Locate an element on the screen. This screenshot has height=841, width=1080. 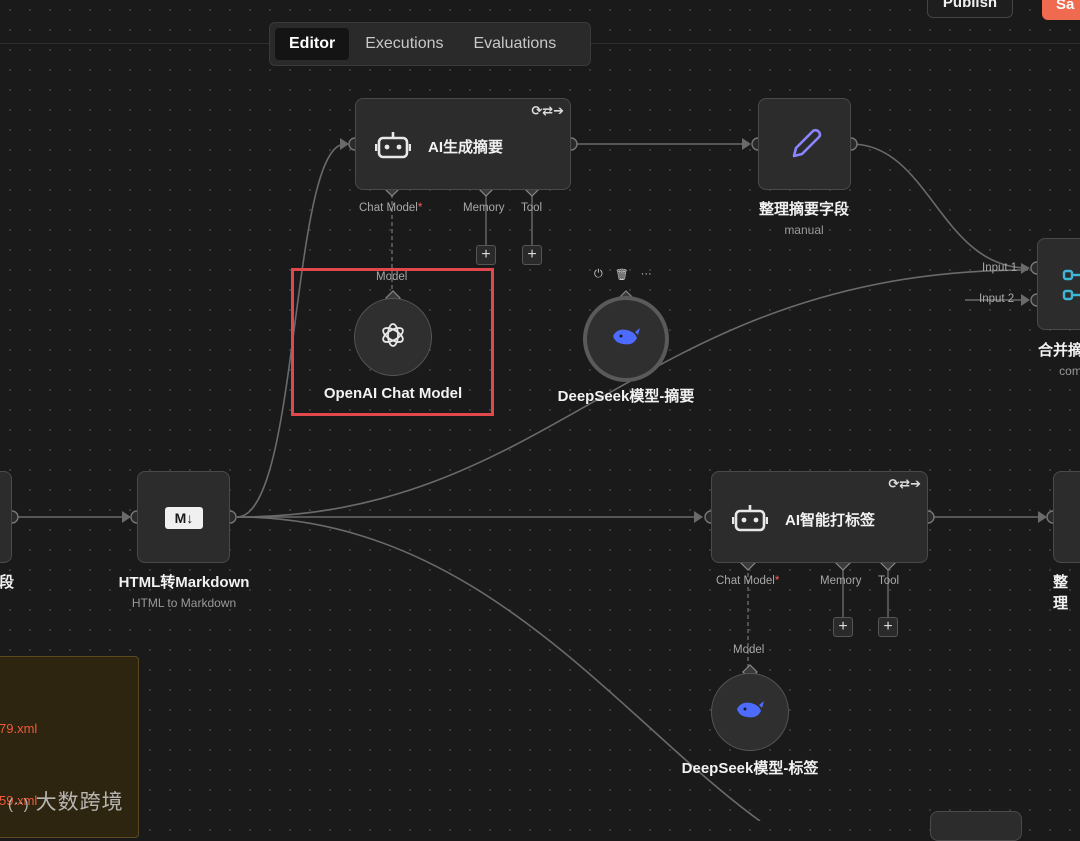
trash-icon: 🗑 is located at coordinates (622, 274).